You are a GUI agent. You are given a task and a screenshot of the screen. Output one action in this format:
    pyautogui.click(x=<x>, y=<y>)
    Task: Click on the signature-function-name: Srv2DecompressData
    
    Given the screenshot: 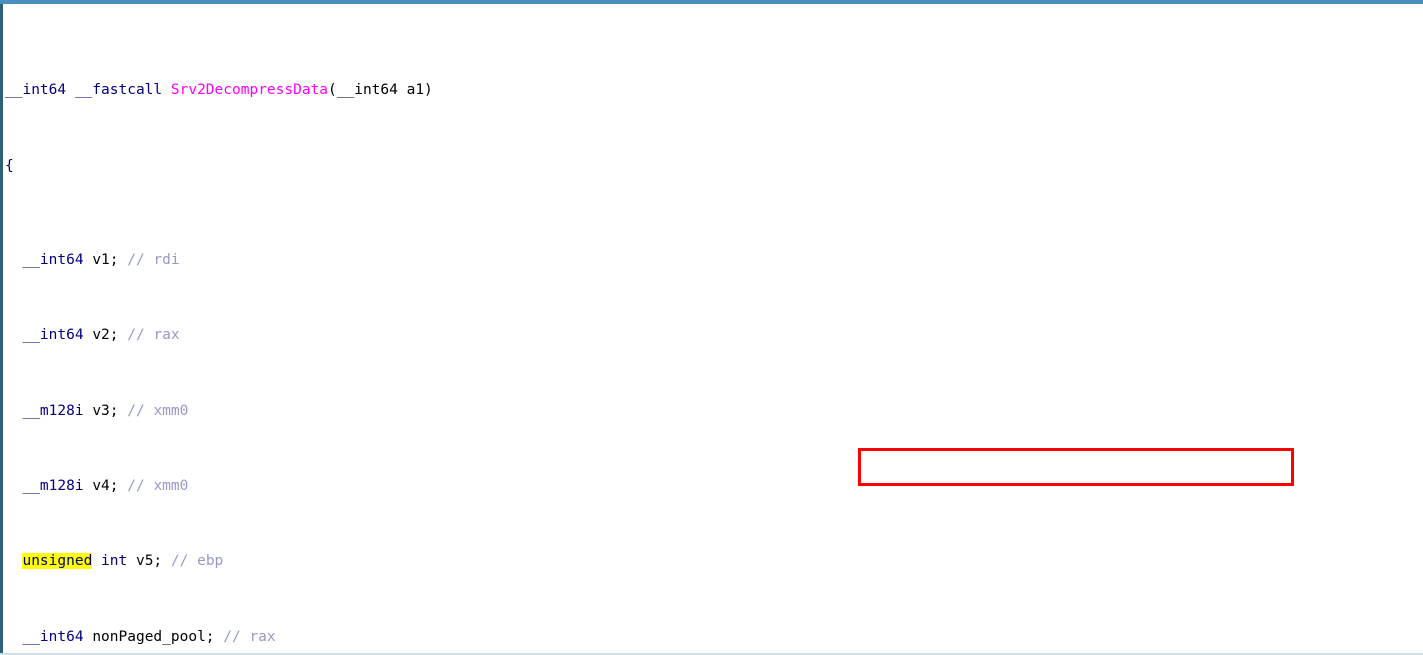 What is the action you would take?
    pyautogui.click(x=249, y=90)
    